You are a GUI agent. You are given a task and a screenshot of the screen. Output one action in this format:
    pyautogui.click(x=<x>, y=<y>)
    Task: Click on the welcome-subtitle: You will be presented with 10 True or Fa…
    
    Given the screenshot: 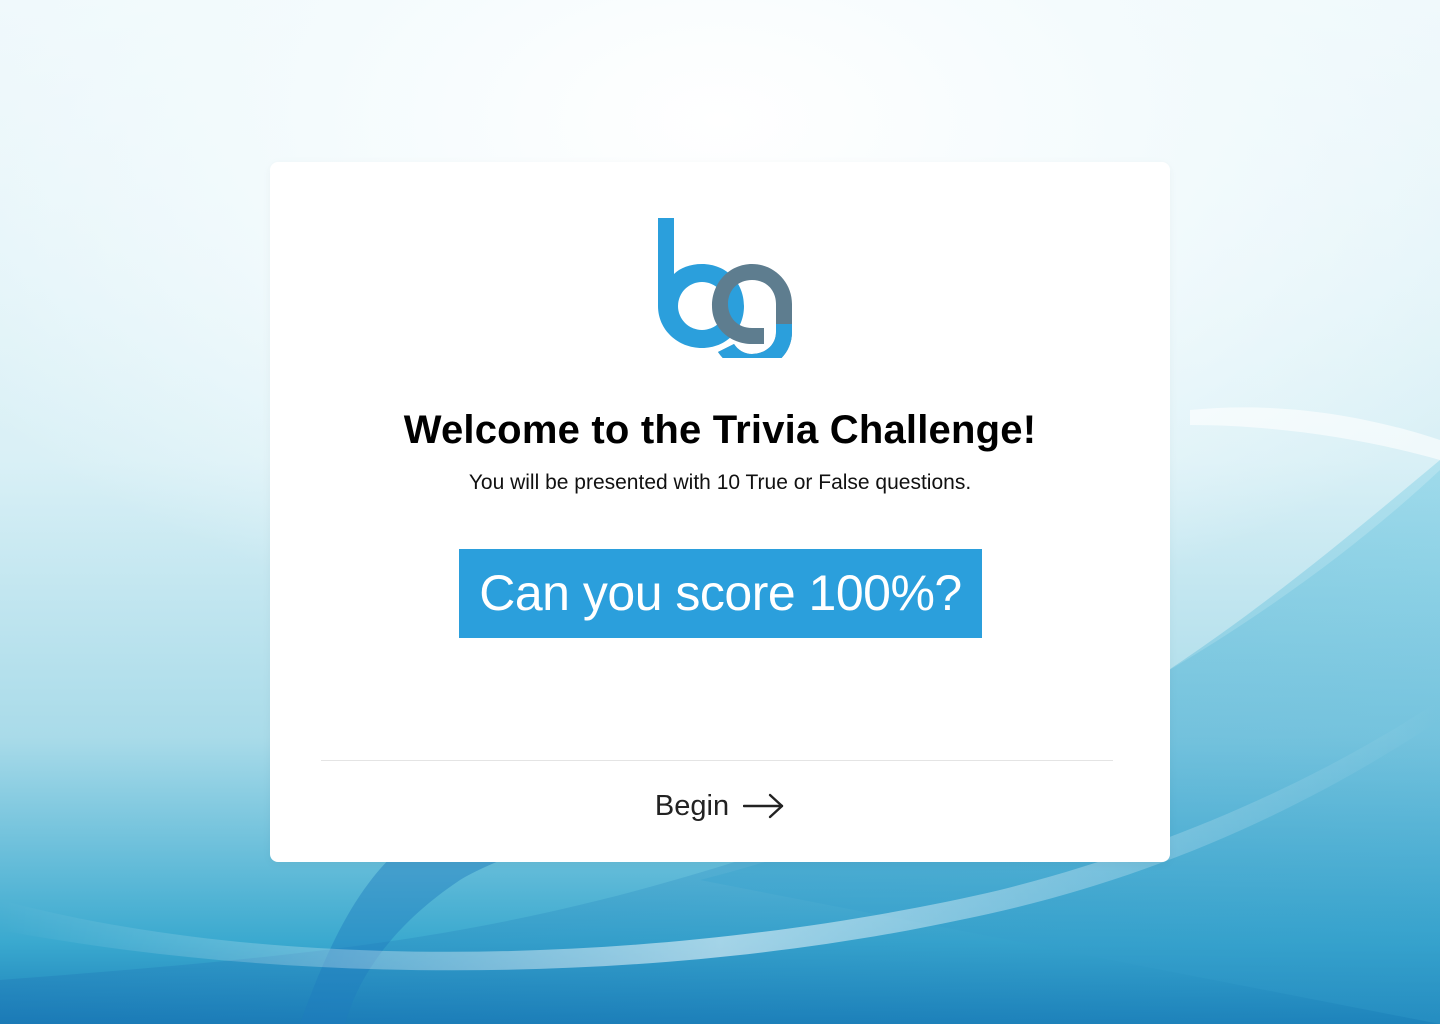 What is the action you would take?
    pyautogui.click(x=720, y=482)
    